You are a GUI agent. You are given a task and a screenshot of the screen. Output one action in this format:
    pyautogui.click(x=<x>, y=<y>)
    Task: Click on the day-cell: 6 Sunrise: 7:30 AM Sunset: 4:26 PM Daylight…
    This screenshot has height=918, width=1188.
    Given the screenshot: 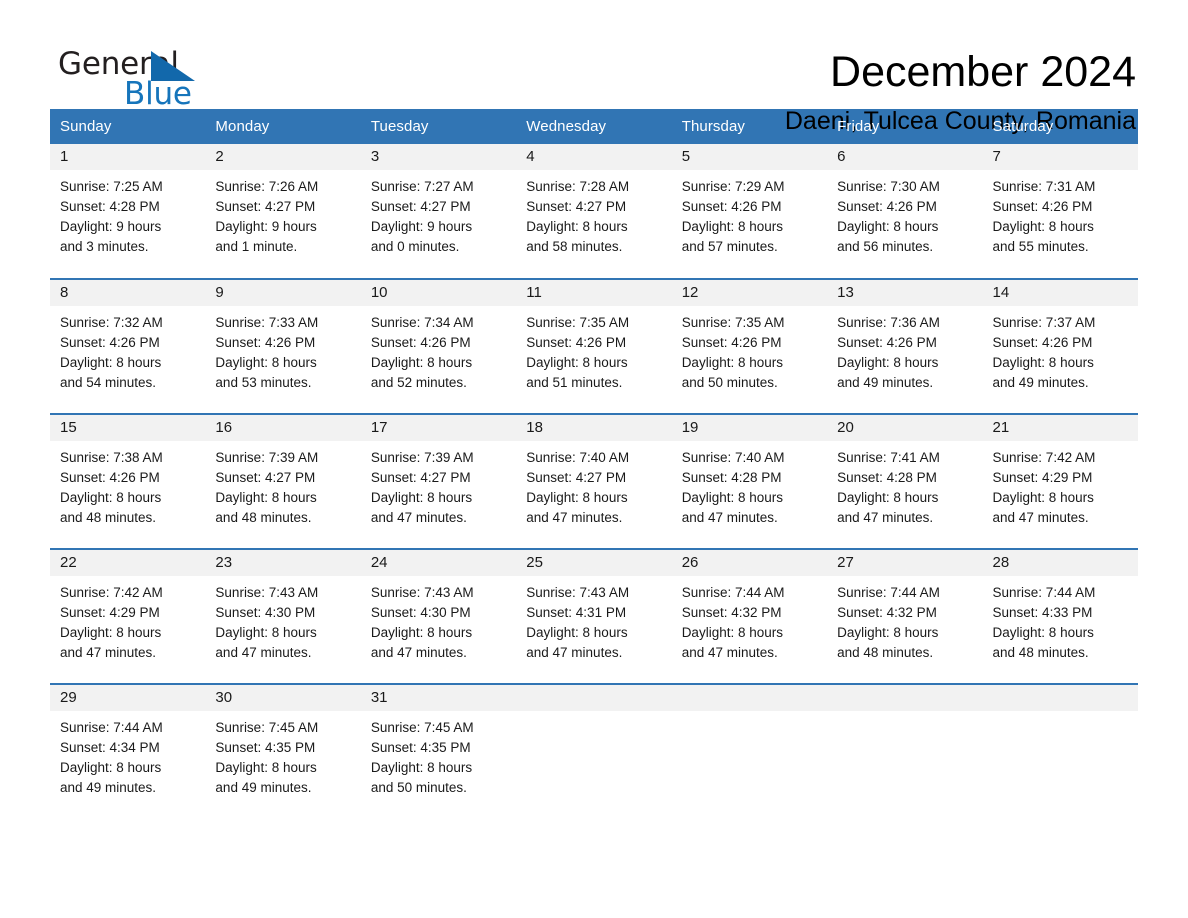 What is the action you would take?
    pyautogui.click(x=905, y=211)
    